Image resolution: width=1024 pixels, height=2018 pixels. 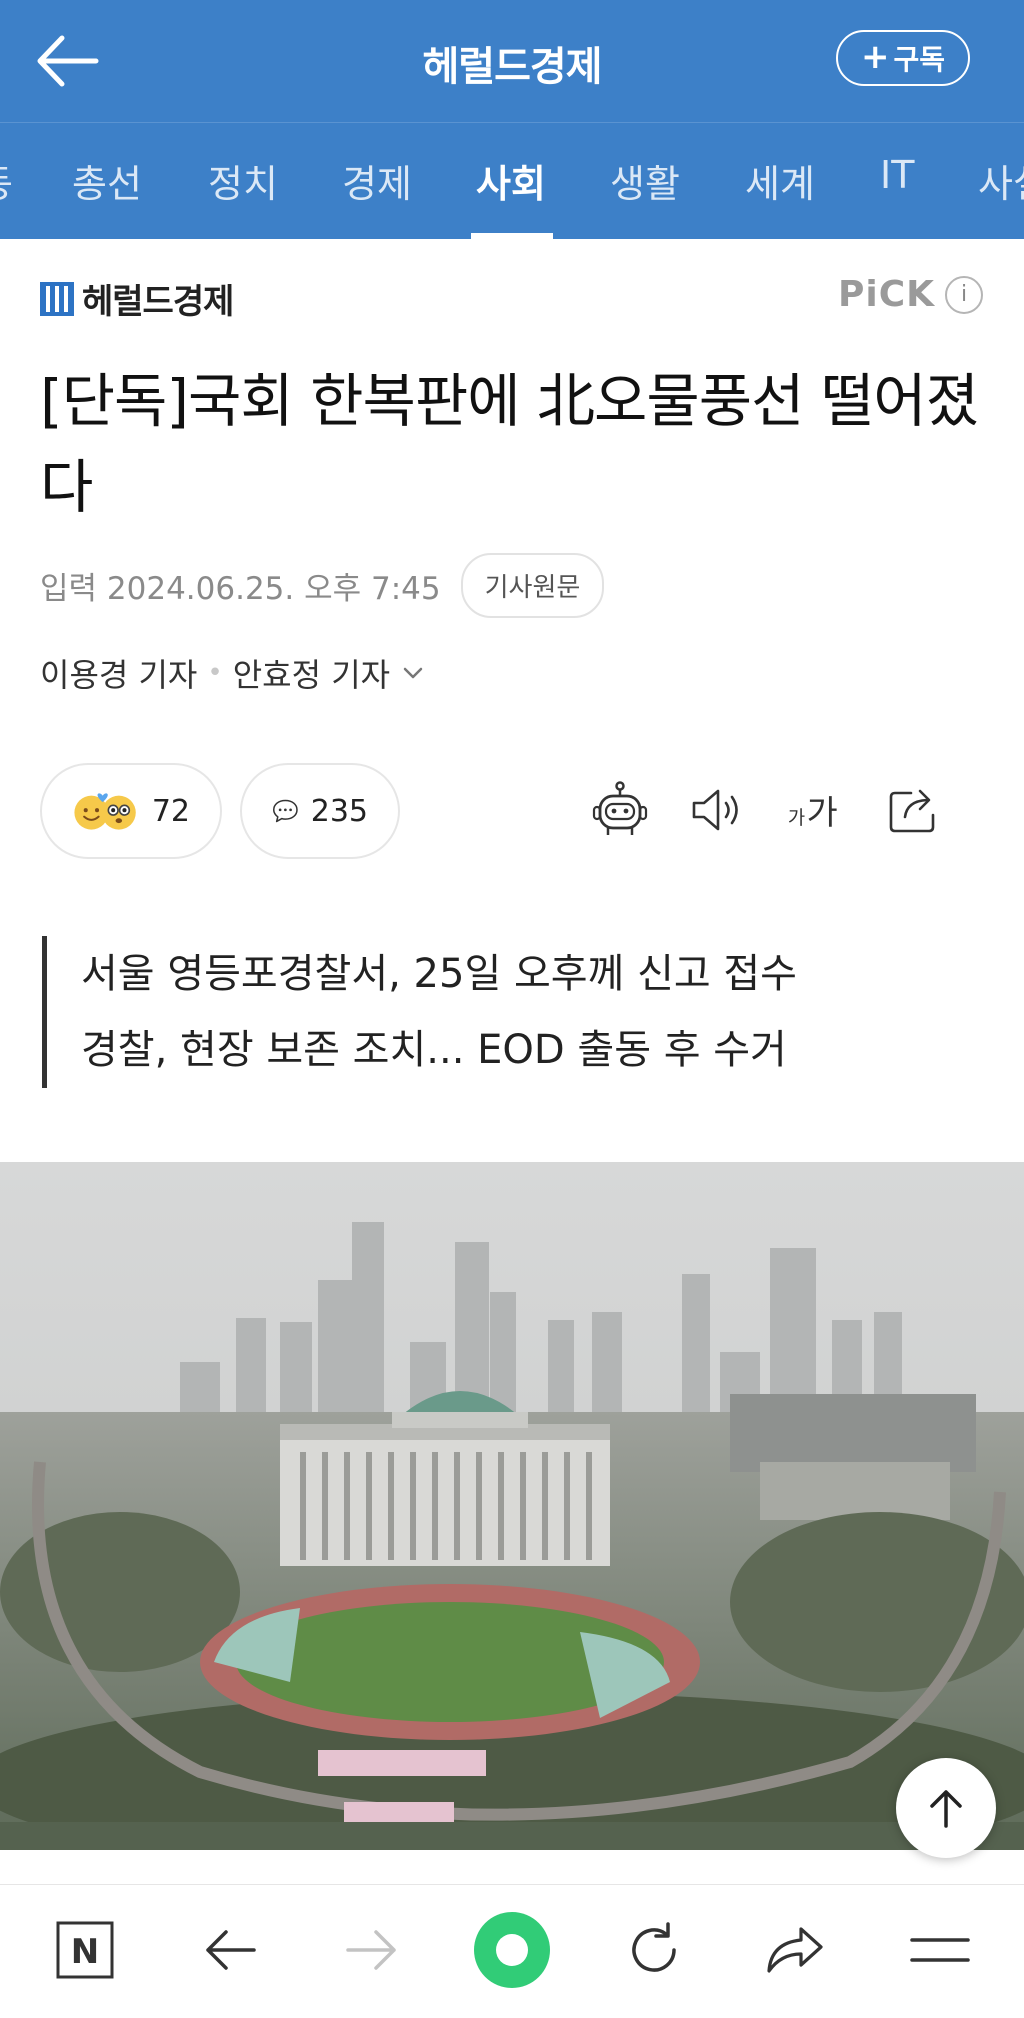 I want to click on pick-badge: PiCK i, so click(x=911, y=294).